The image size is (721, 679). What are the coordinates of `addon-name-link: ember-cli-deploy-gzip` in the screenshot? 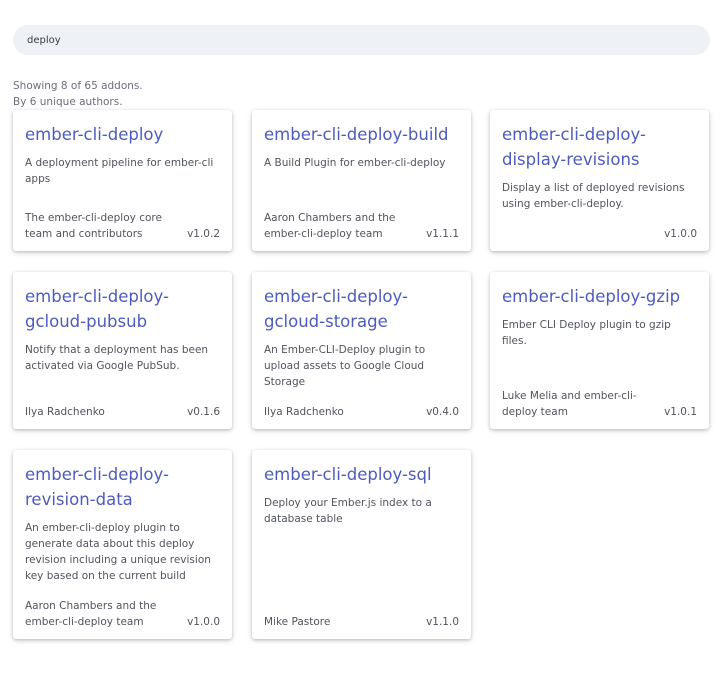 It's located at (599, 296).